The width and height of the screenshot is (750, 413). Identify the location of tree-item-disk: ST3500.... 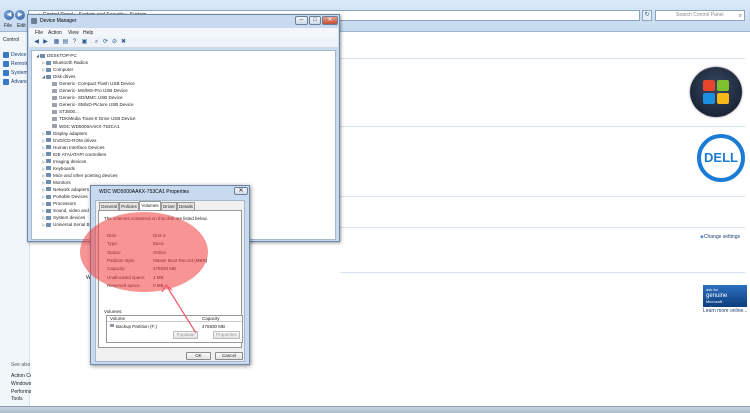
(63, 112).